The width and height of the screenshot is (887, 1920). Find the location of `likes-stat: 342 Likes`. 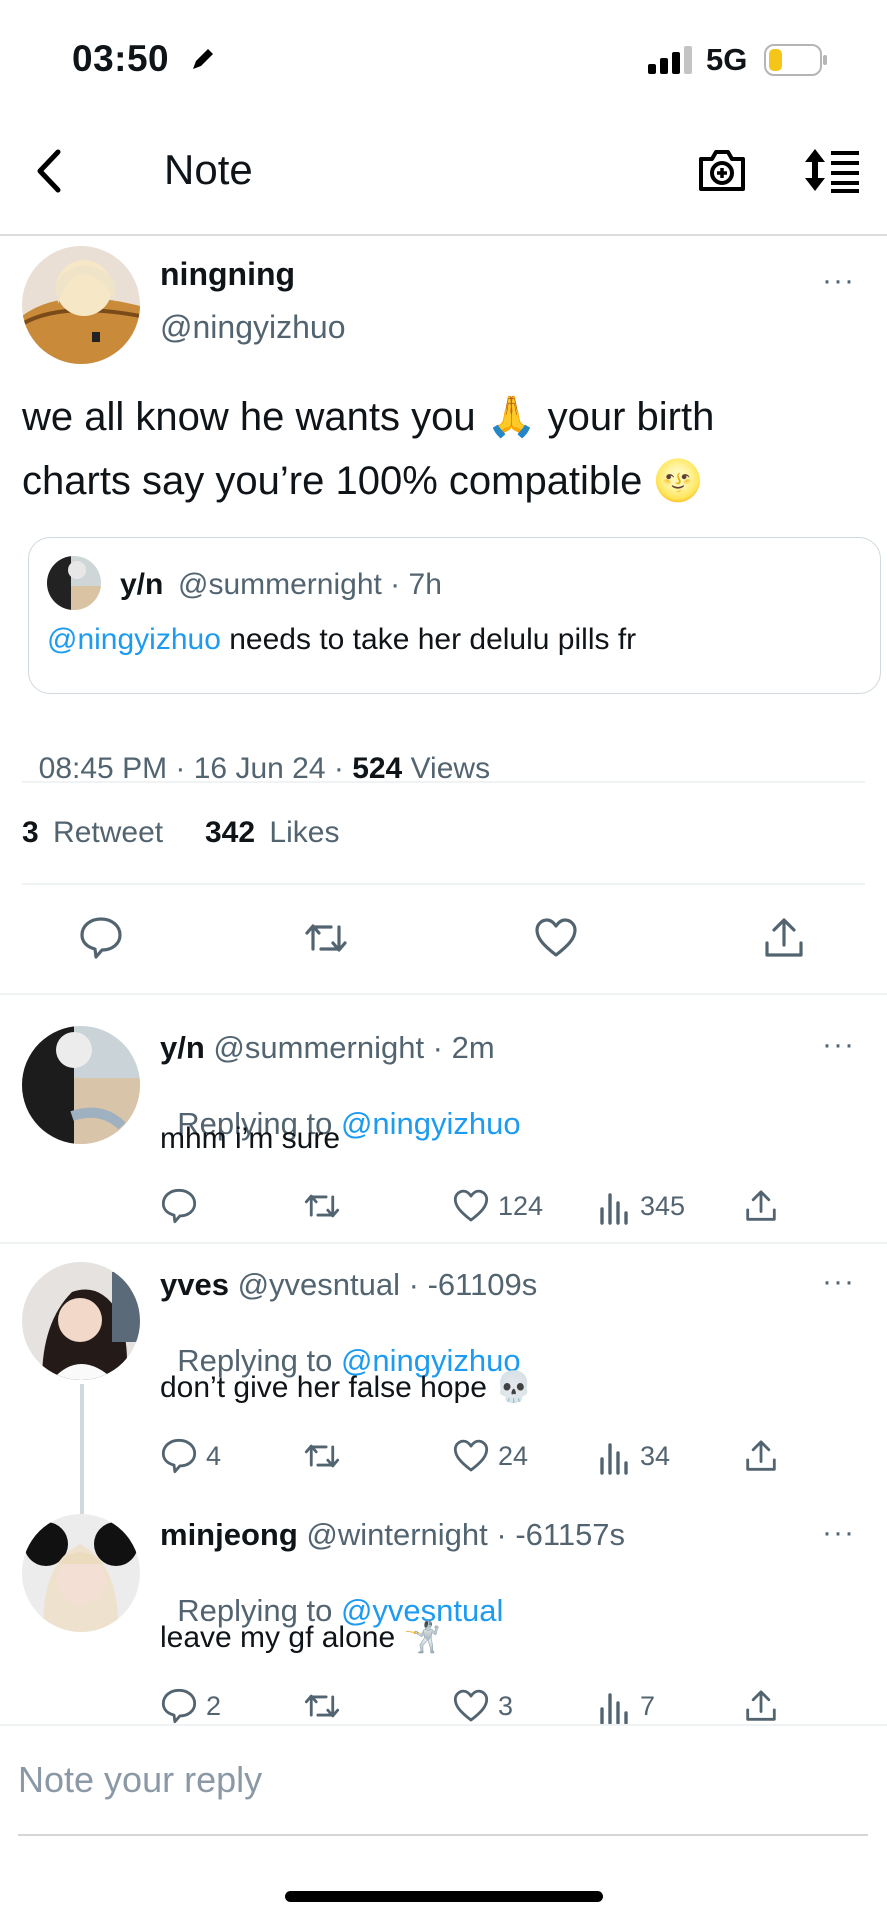

likes-stat: 342 Likes is located at coordinates (272, 833).